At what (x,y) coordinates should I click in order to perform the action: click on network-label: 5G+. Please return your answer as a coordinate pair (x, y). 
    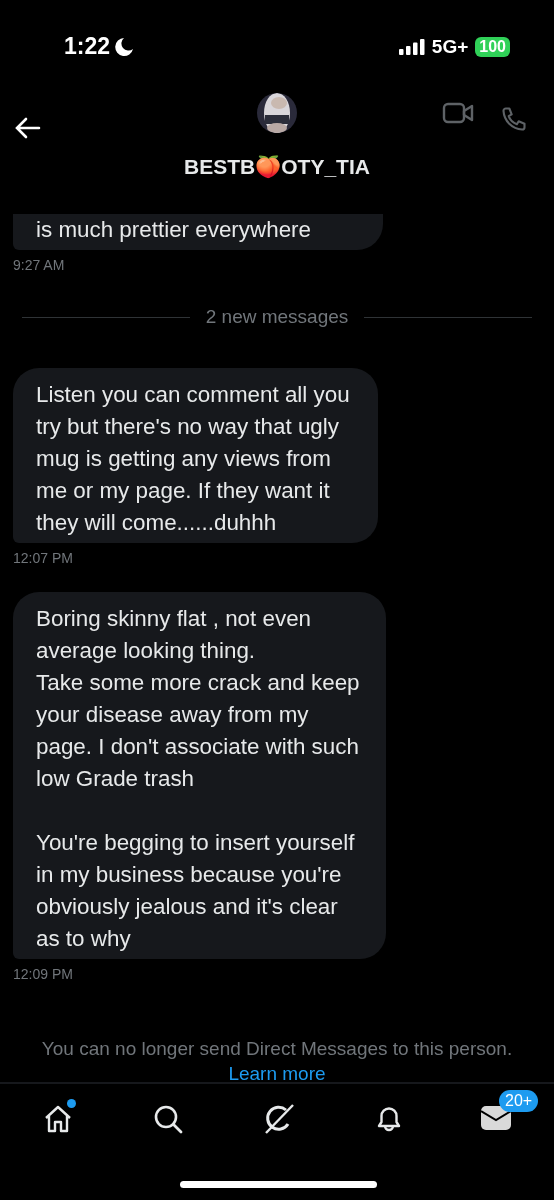
    Looking at the image, I should click on (450, 46).